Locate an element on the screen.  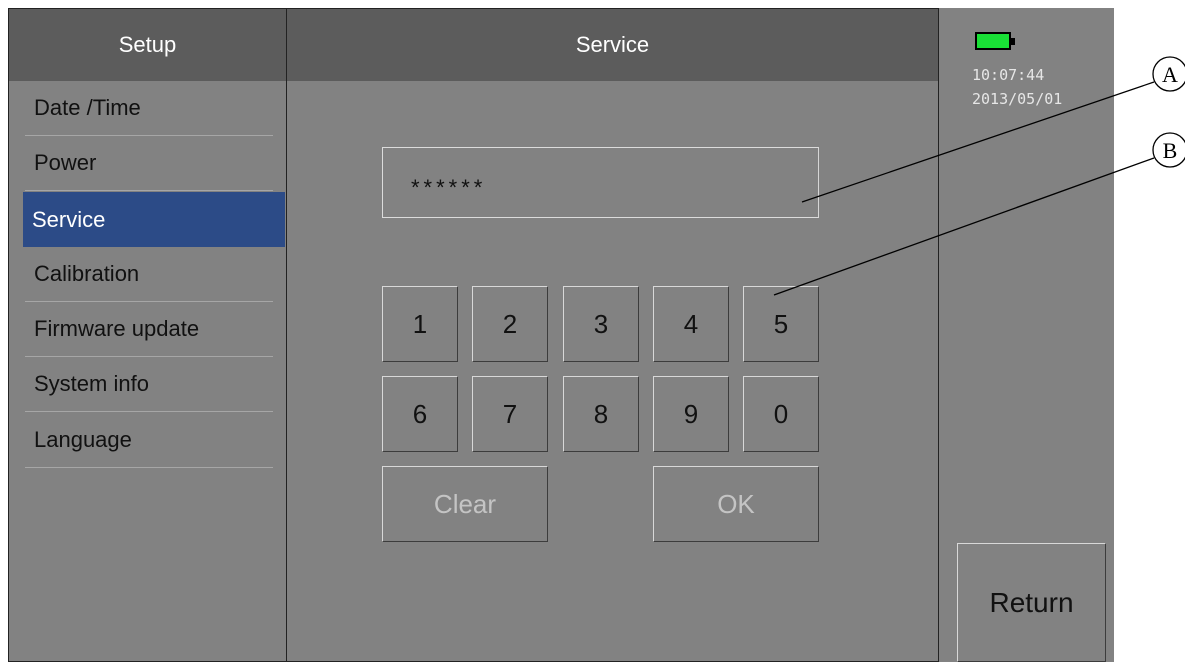
callout-line-a is located at coordinates (978, 142).